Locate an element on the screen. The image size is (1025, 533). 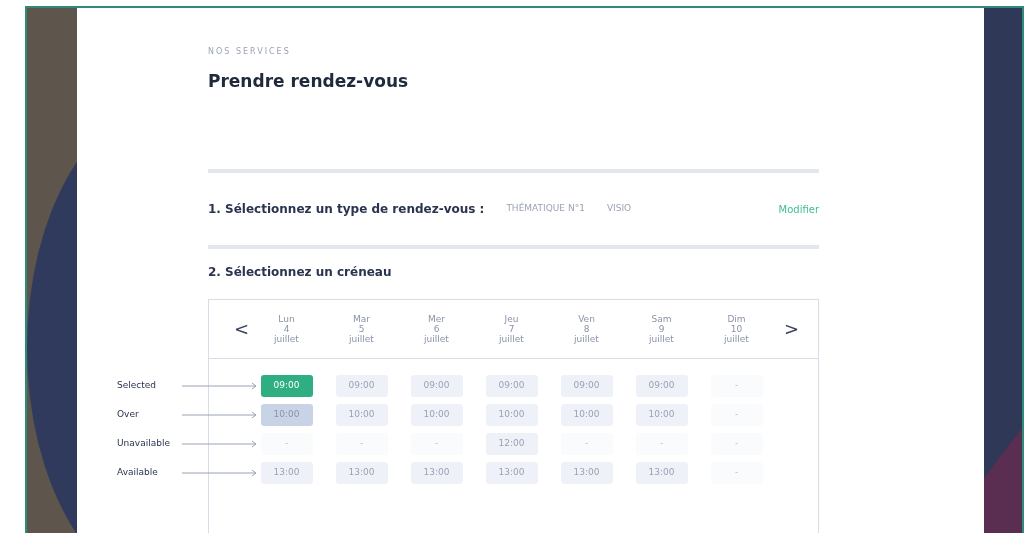
day-name: Sam is located at coordinates (661, 319).